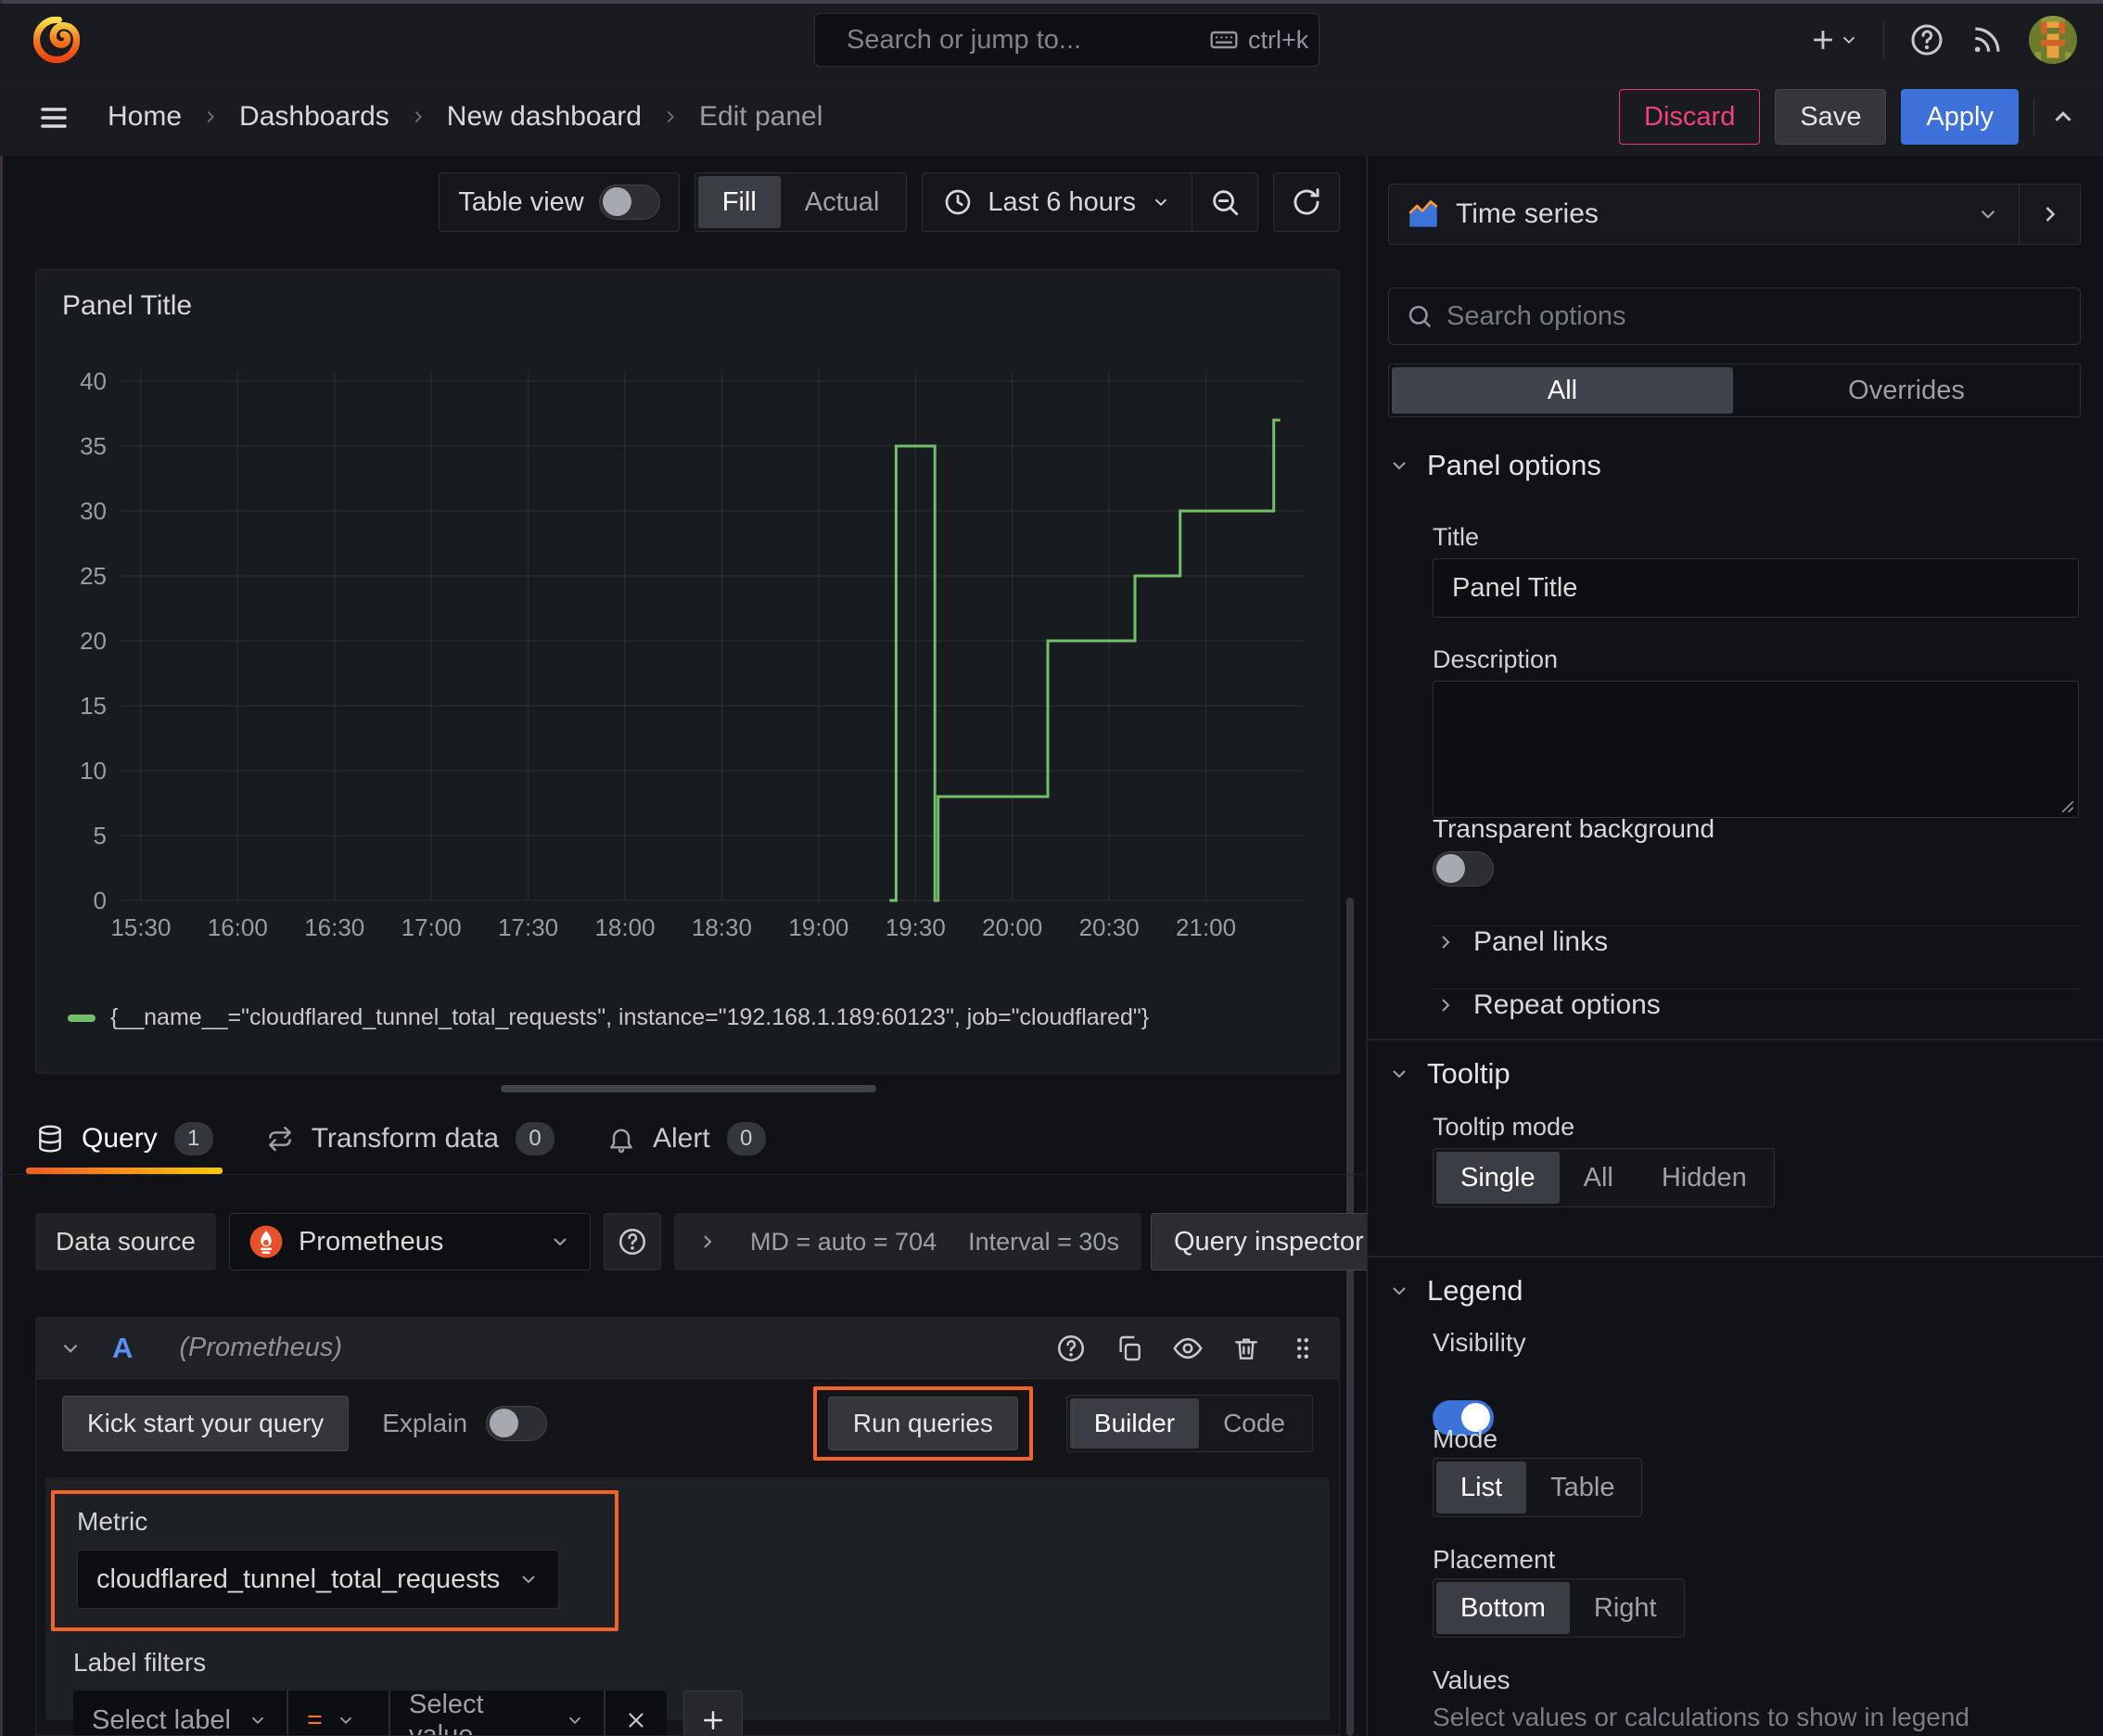 This screenshot has height=1736, width=2103. I want to click on section-panel-options: Panel options, so click(1494, 465).